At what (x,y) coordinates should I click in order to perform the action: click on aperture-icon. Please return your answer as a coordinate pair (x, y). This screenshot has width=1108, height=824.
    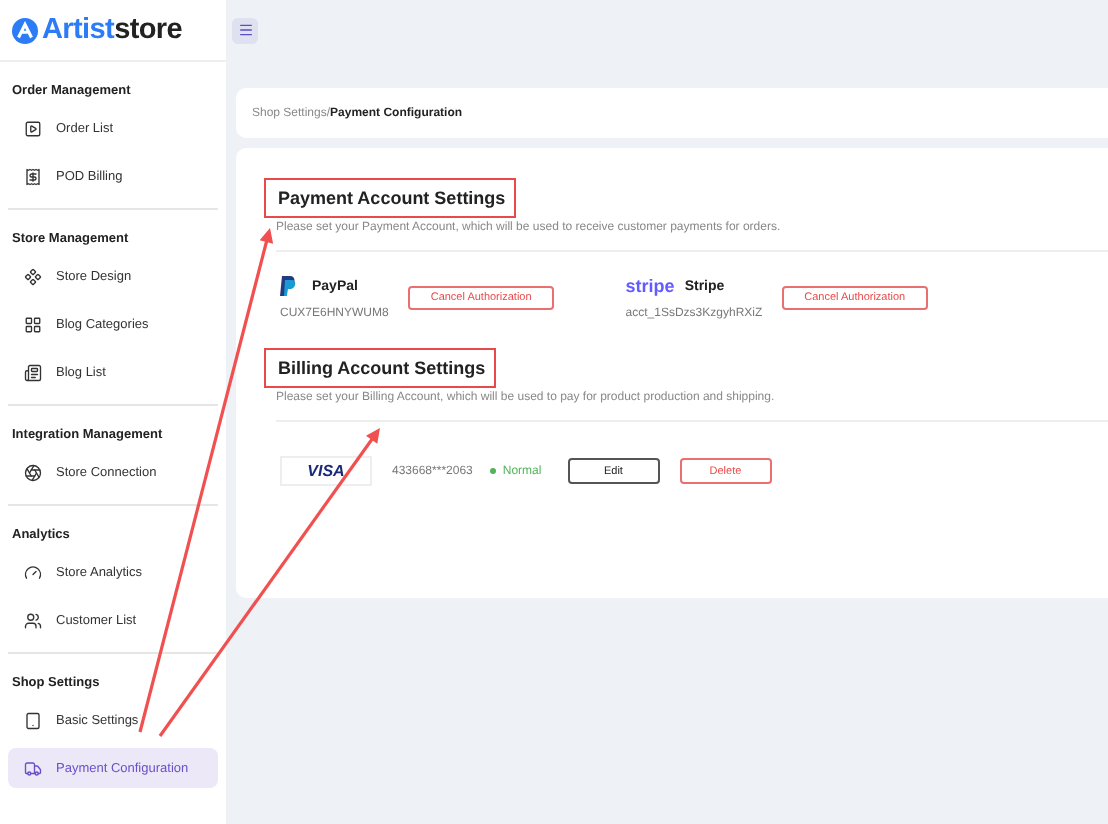
    Looking at the image, I should click on (33, 472).